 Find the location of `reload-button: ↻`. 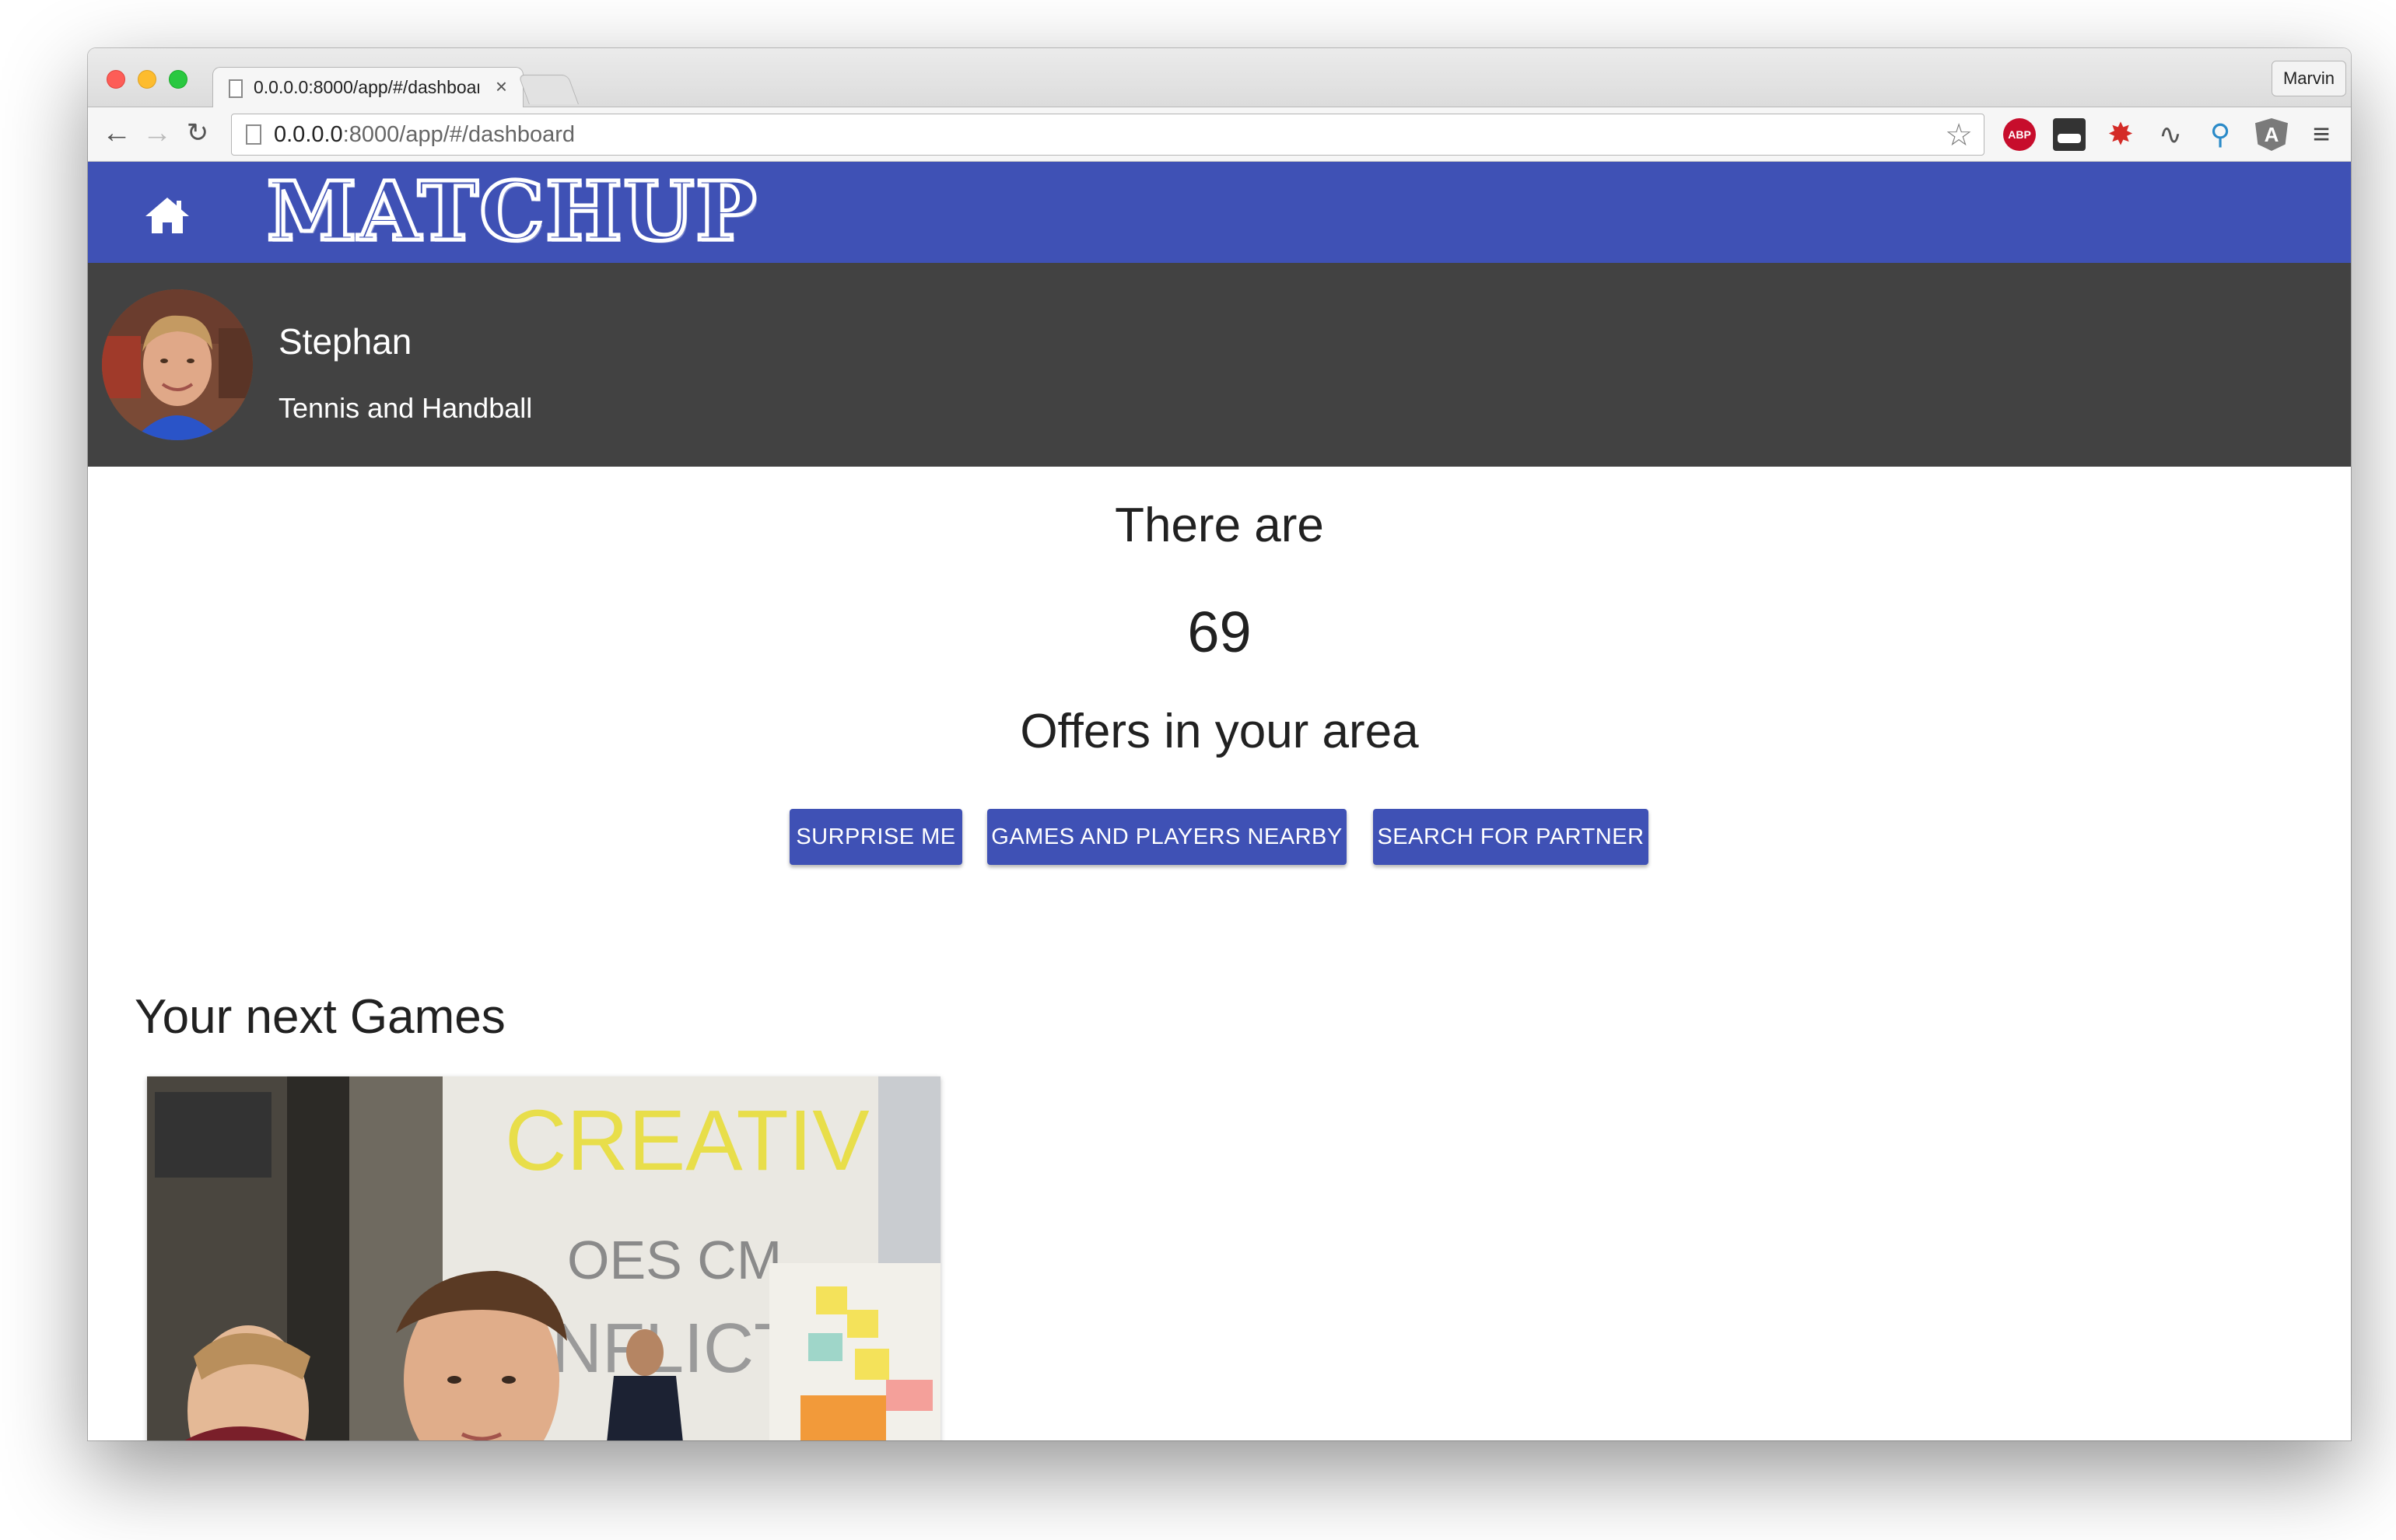

reload-button: ↻ is located at coordinates (197, 133).